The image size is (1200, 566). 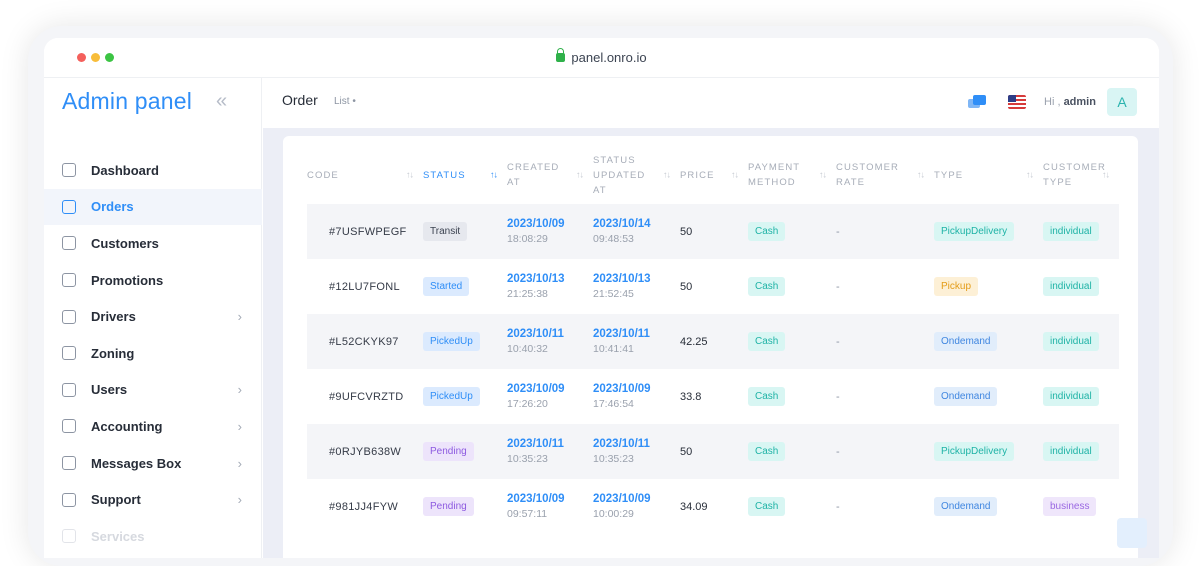 I want to click on chat-icon, so click(x=977, y=102).